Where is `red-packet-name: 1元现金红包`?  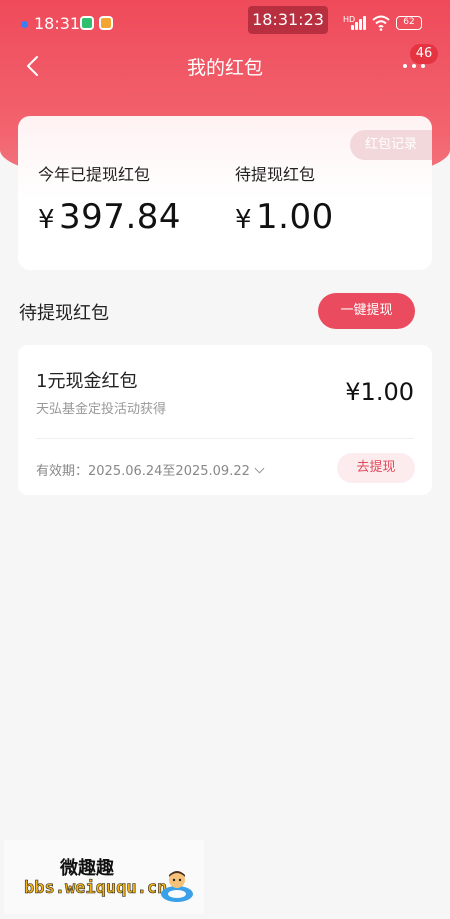
red-packet-name: 1元现金红包 is located at coordinates (87, 381).